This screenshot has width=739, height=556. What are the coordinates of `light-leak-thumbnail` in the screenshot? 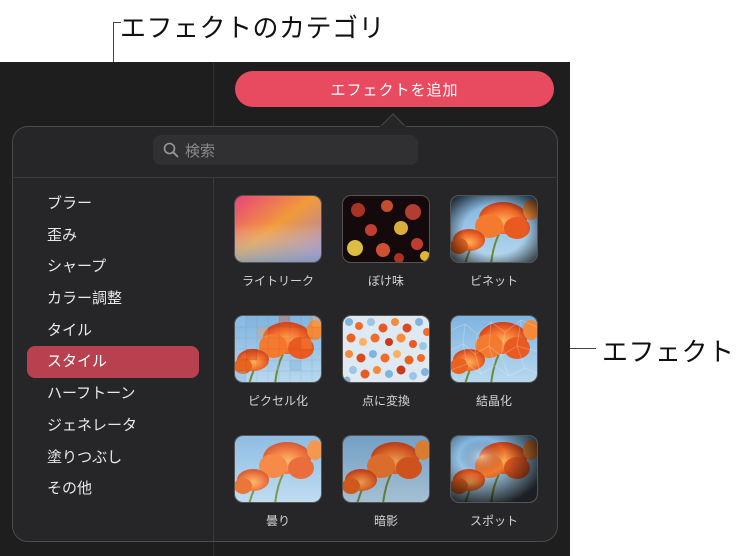 It's located at (278, 229).